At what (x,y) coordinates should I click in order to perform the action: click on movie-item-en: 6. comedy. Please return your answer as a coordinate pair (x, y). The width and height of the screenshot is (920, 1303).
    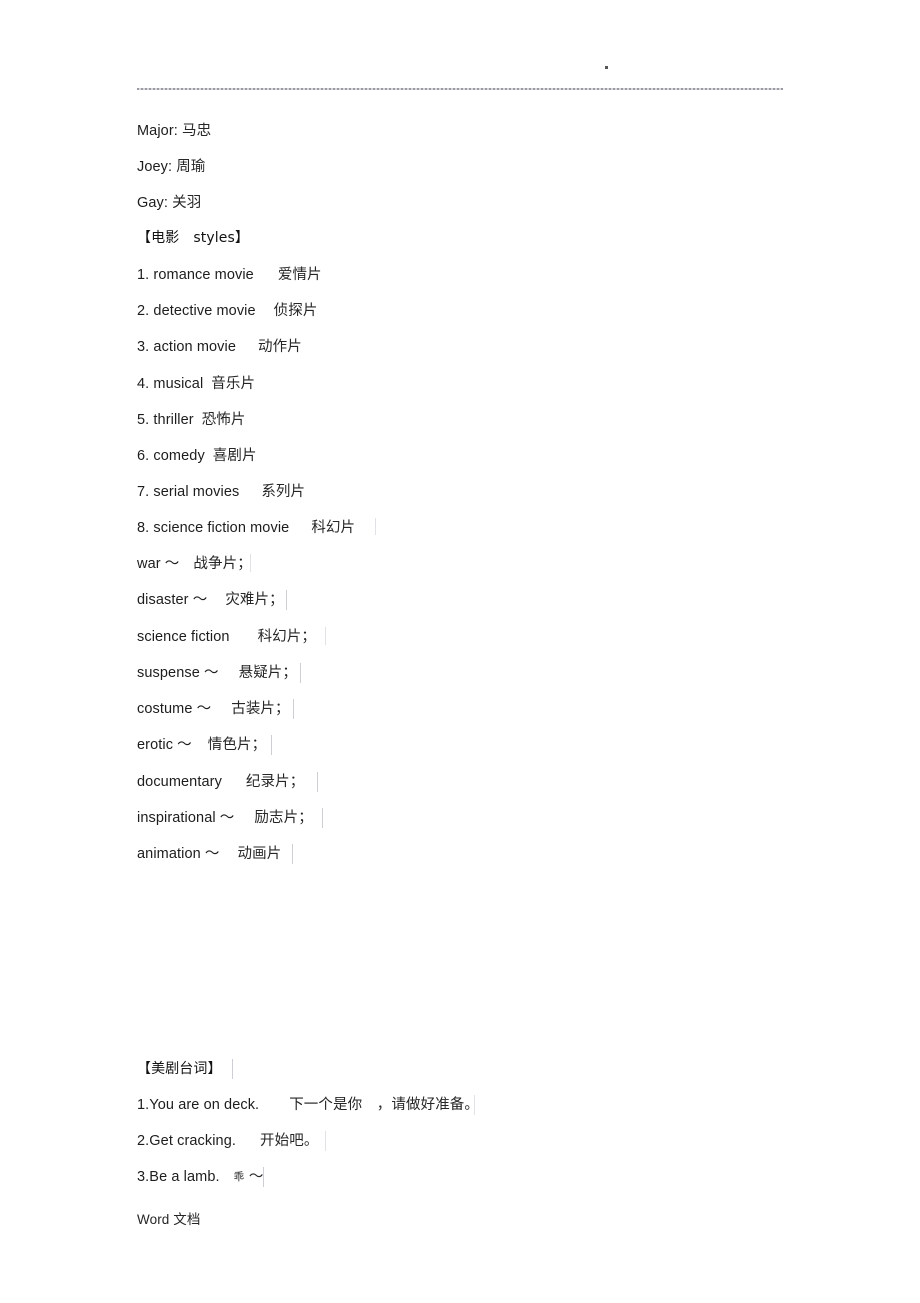
    Looking at the image, I should click on (171, 456).